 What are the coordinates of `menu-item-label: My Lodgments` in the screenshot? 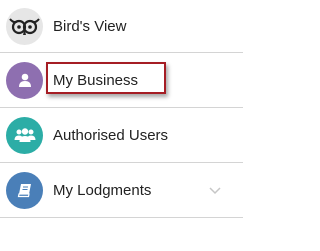 It's located at (102, 190).